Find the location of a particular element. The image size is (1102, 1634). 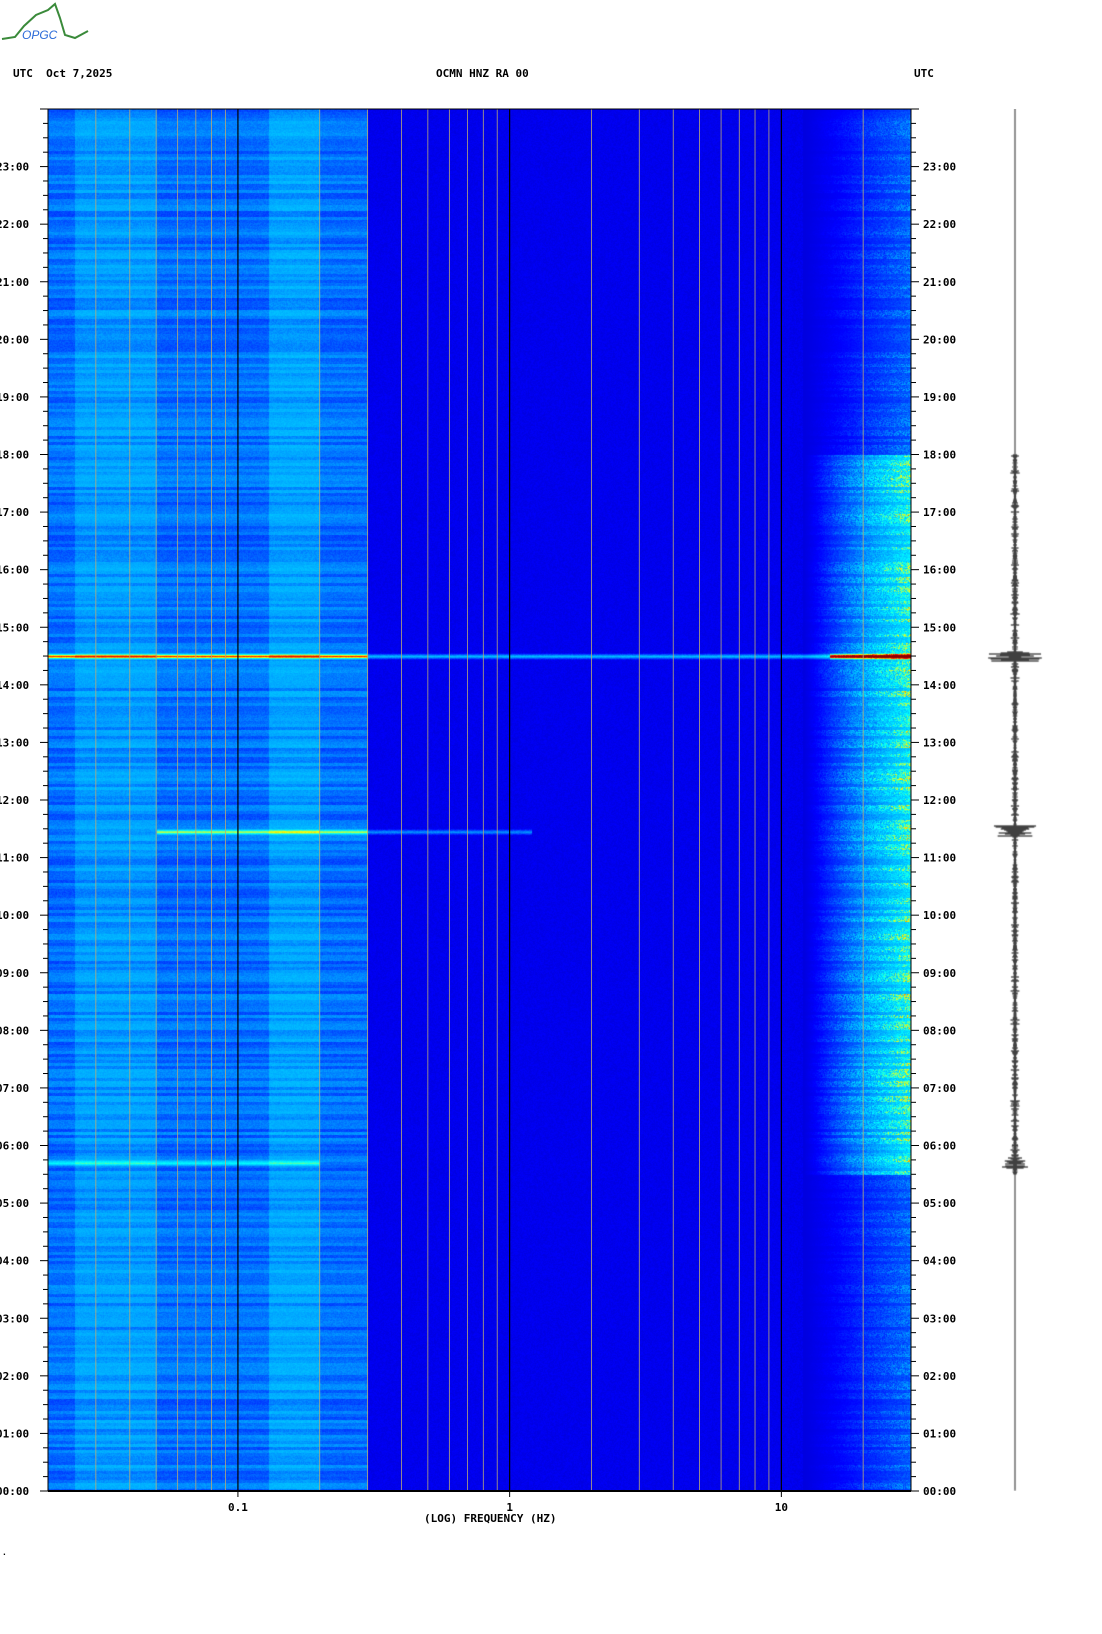

y-tick-label-left: 17:00 is located at coordinates (14, 512).